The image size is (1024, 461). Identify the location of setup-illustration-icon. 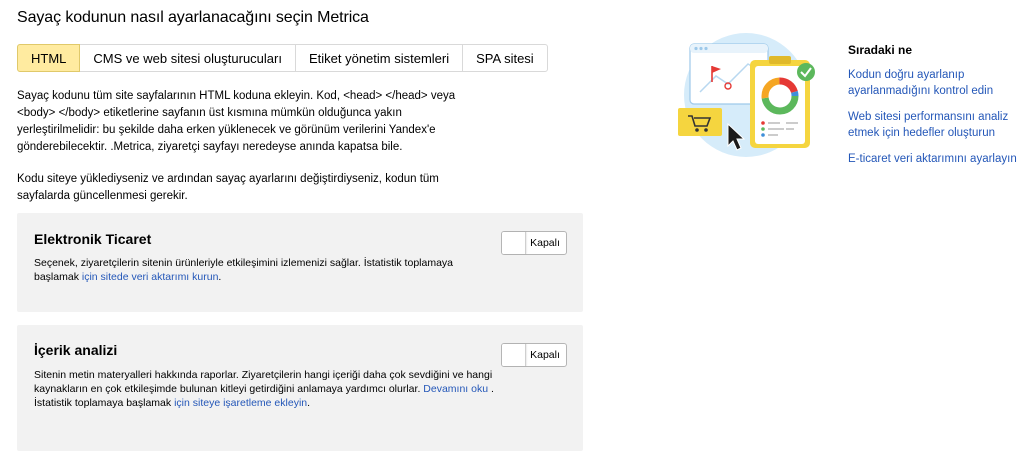
(746, 95).